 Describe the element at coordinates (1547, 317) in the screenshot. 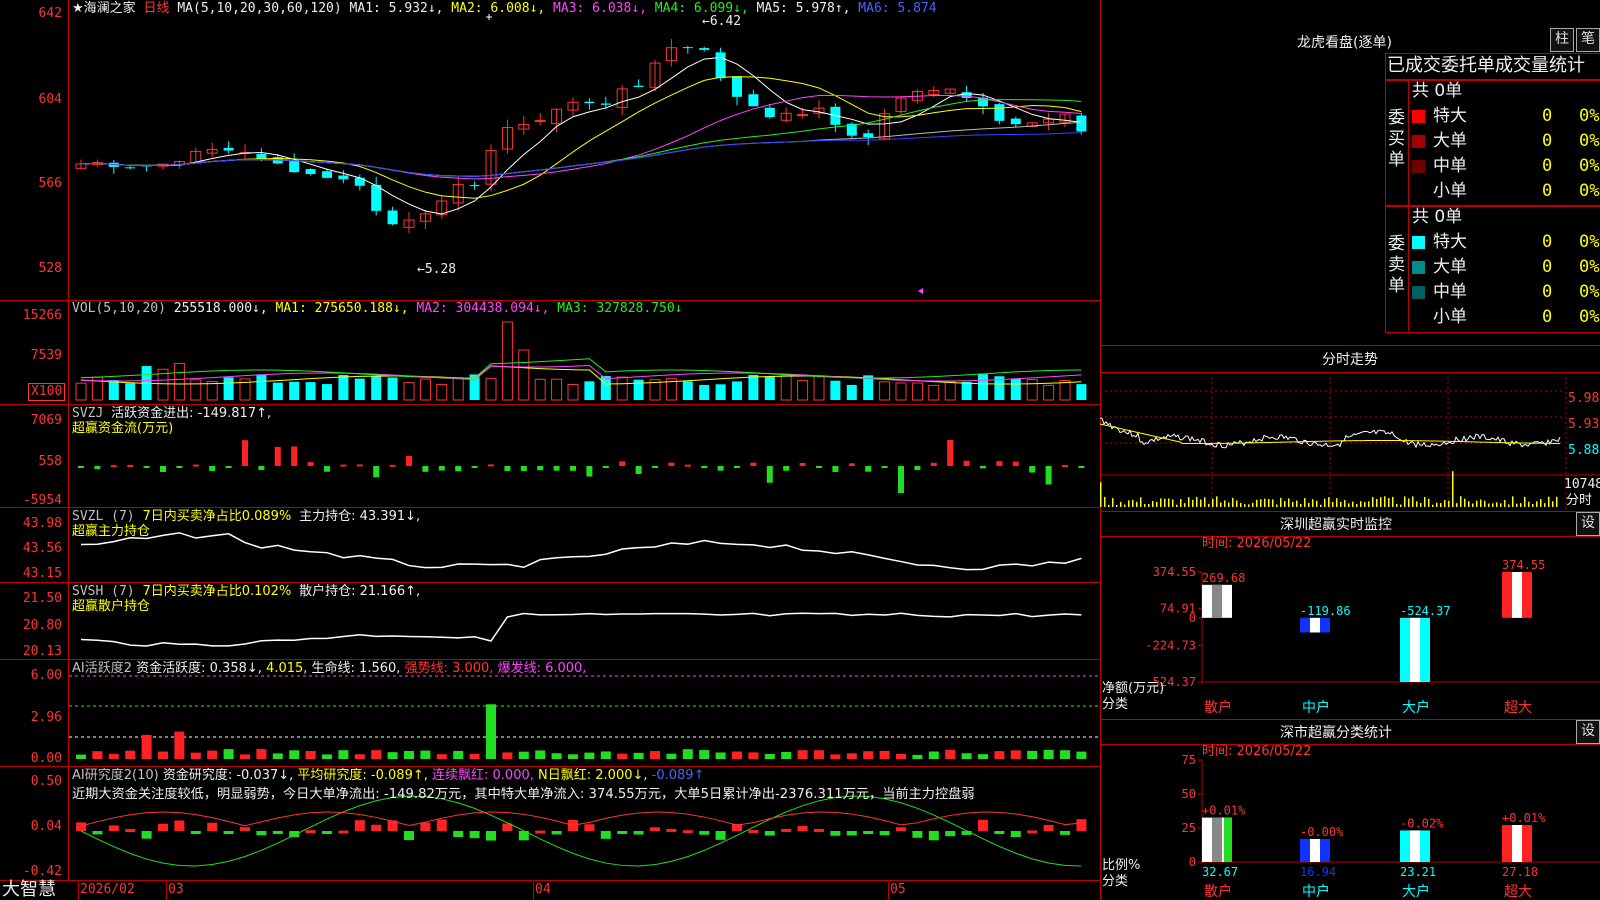

I see `sell-row-value: 0` at that location.